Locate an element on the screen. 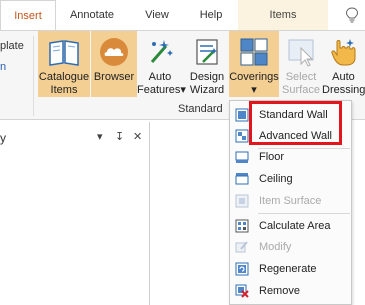 Image resolution: width=365 pixels, height=305 pixels. panel-dropdown-icon: ▾ is located at coordinates (100, 137).